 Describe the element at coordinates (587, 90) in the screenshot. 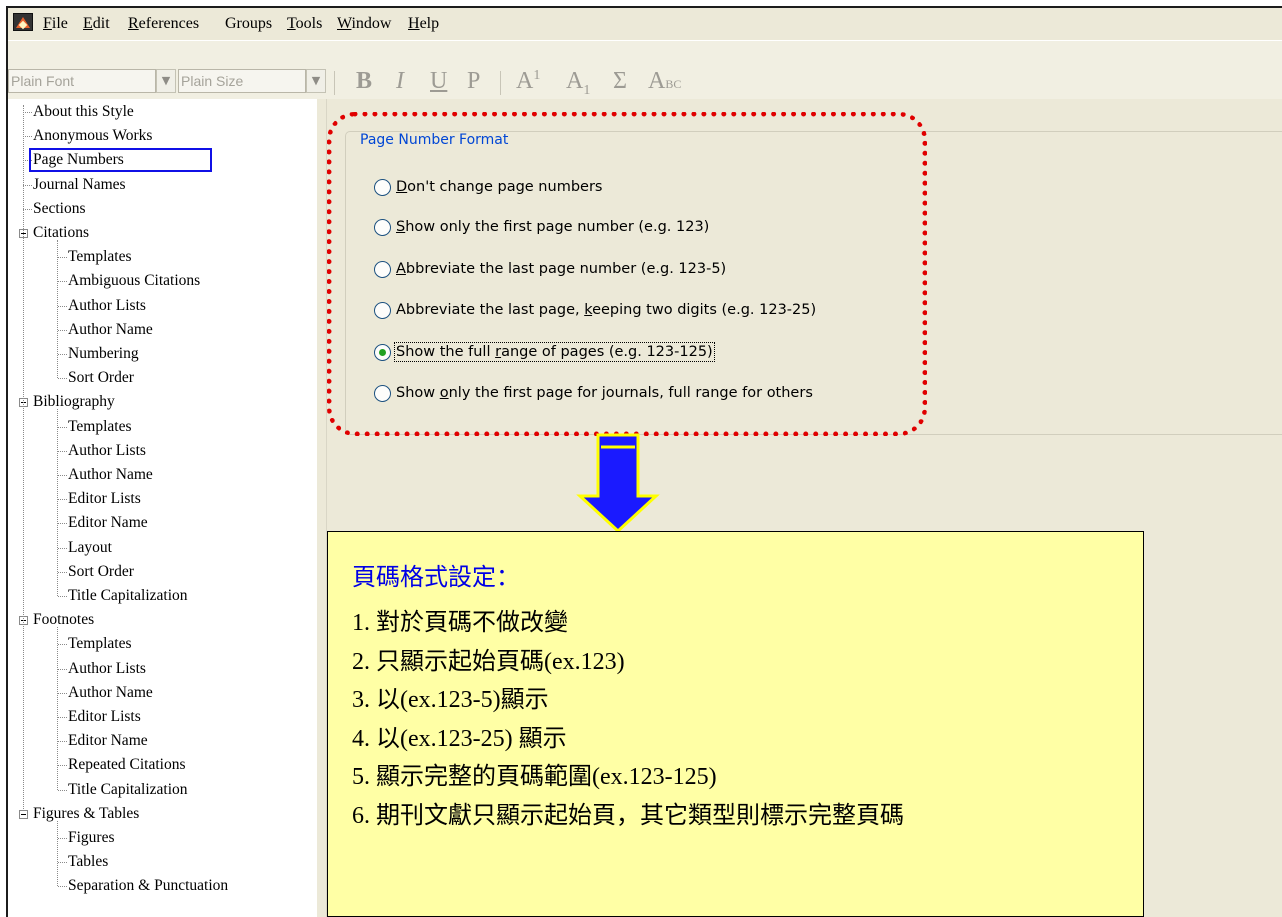

I see `subscript-mark: 1` at that location.